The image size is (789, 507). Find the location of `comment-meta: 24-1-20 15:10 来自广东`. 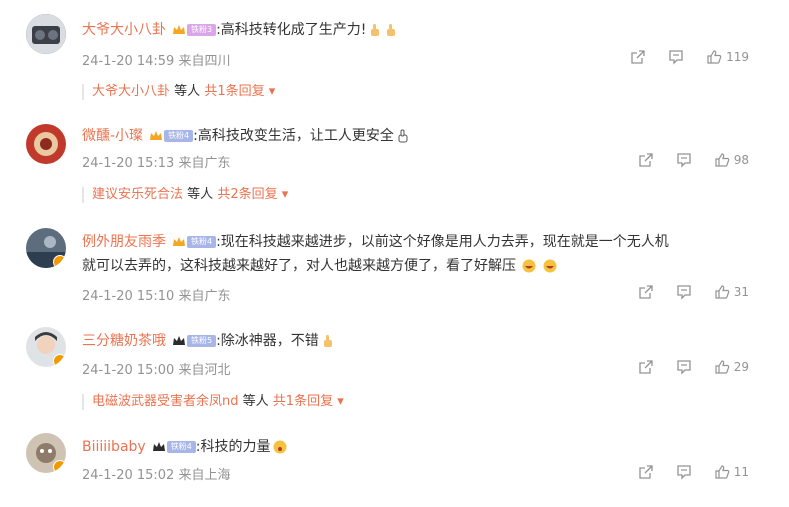

comment-meta: 24-1-20 15:10 来自广东 is located at coordinates (156, 294).